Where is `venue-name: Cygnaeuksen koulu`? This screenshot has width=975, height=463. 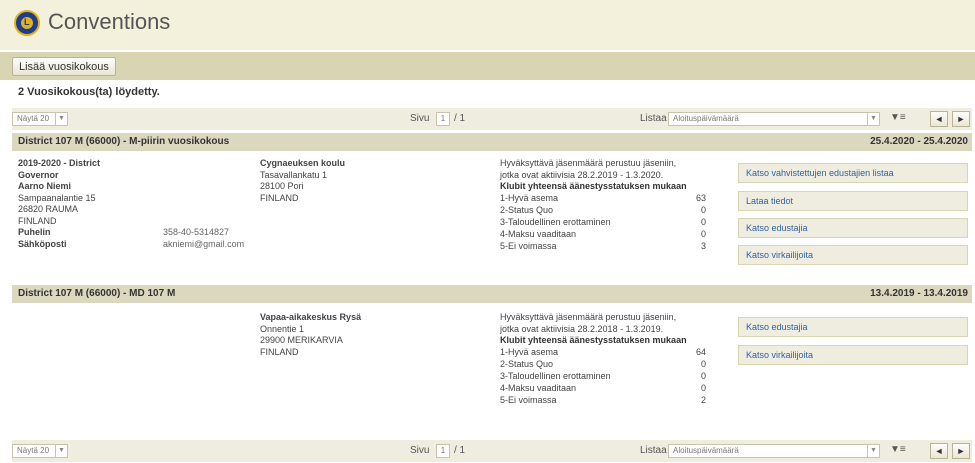
venue-name: Cygnaeuksen koulu is located at coordinates (303, 163).